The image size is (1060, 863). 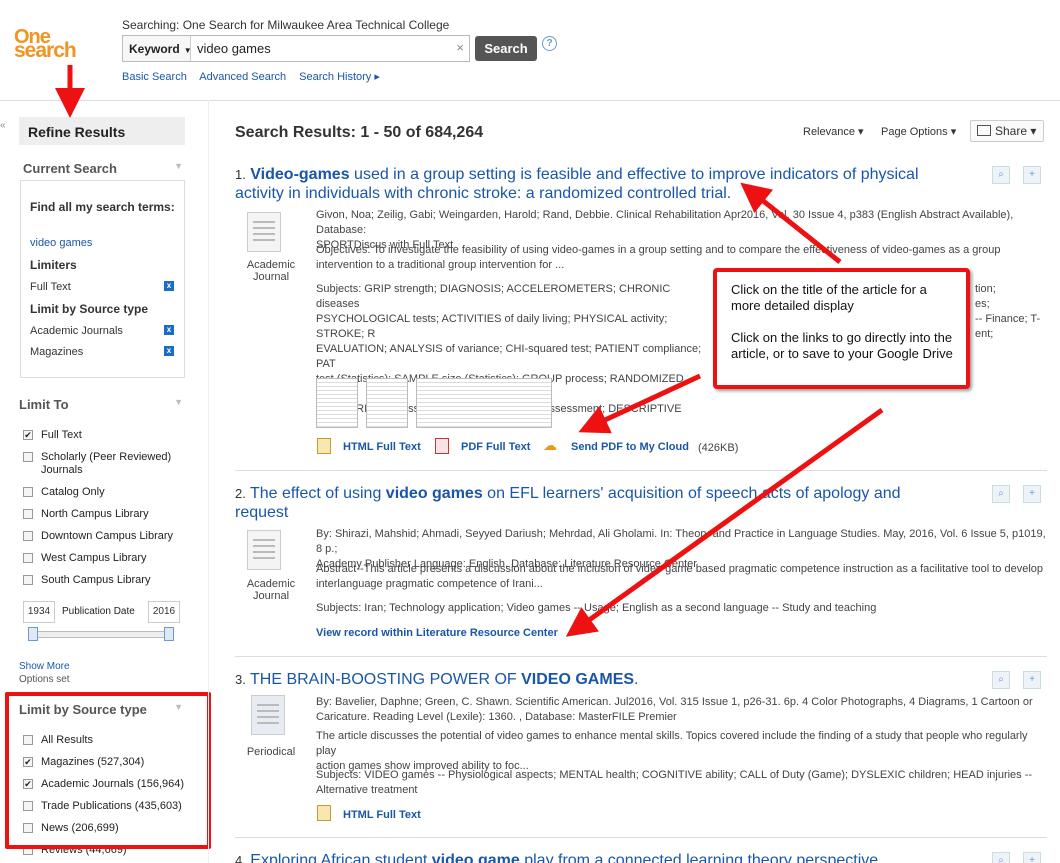 What do you see at coordinates (53, 265) in the screenshot?
I see `limiters-heading: Limiters` at bounding box center [53, 265].